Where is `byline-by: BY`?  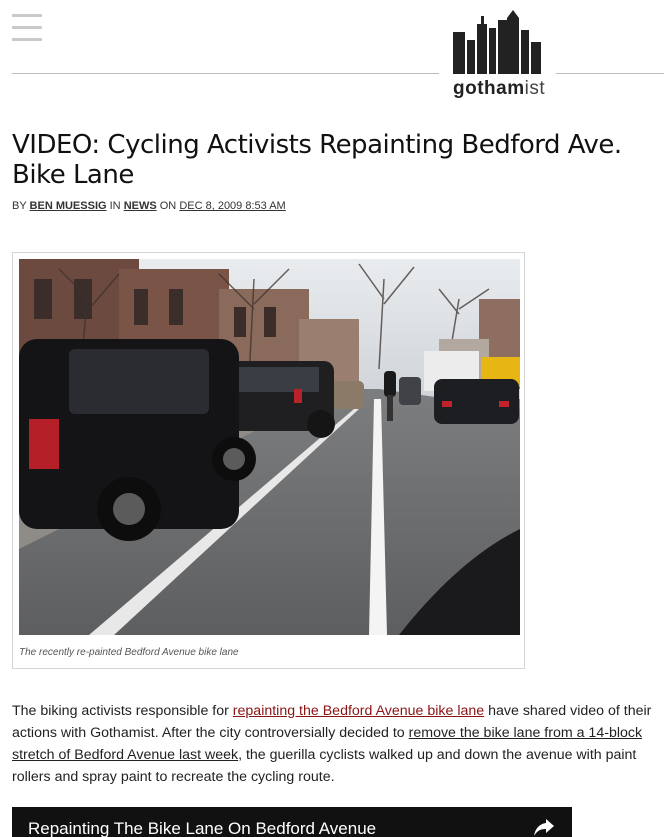
byline-by: BY is located at coordinates (19, 206).